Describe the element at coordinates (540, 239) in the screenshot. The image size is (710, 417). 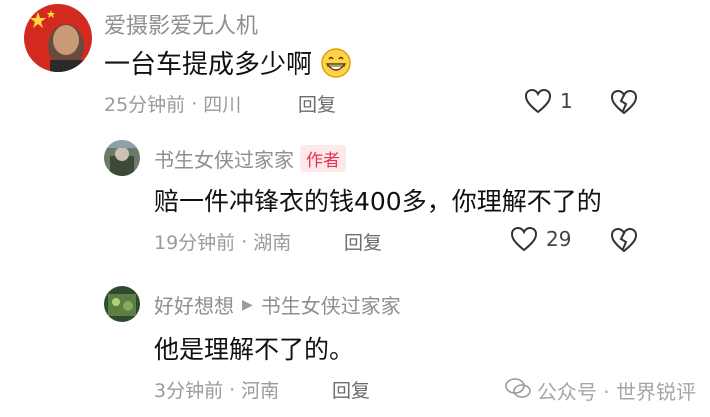
I see `like-button: 29` at that location.